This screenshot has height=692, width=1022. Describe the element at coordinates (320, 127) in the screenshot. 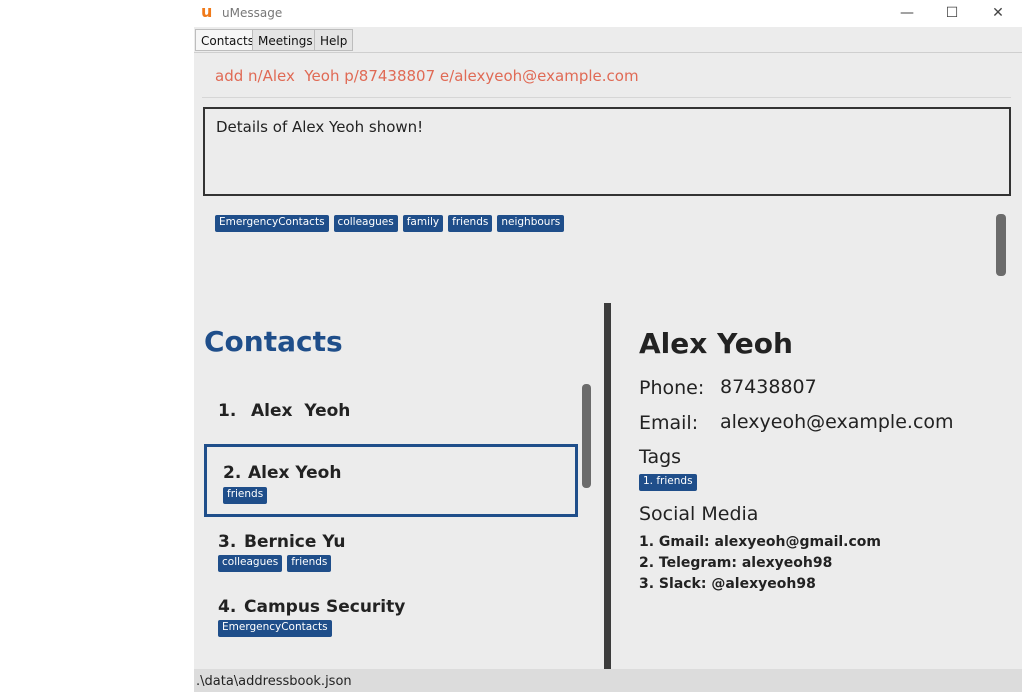

I see `result-text: Details of Alex Yeoh shown!` at that location.